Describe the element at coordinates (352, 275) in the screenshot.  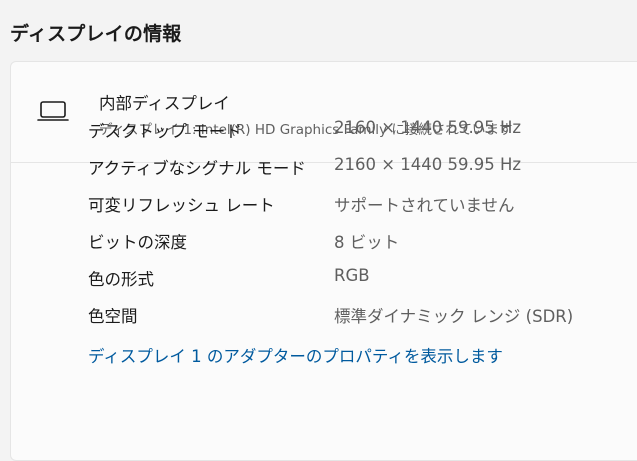
I see `property-value: RGB` at that location.